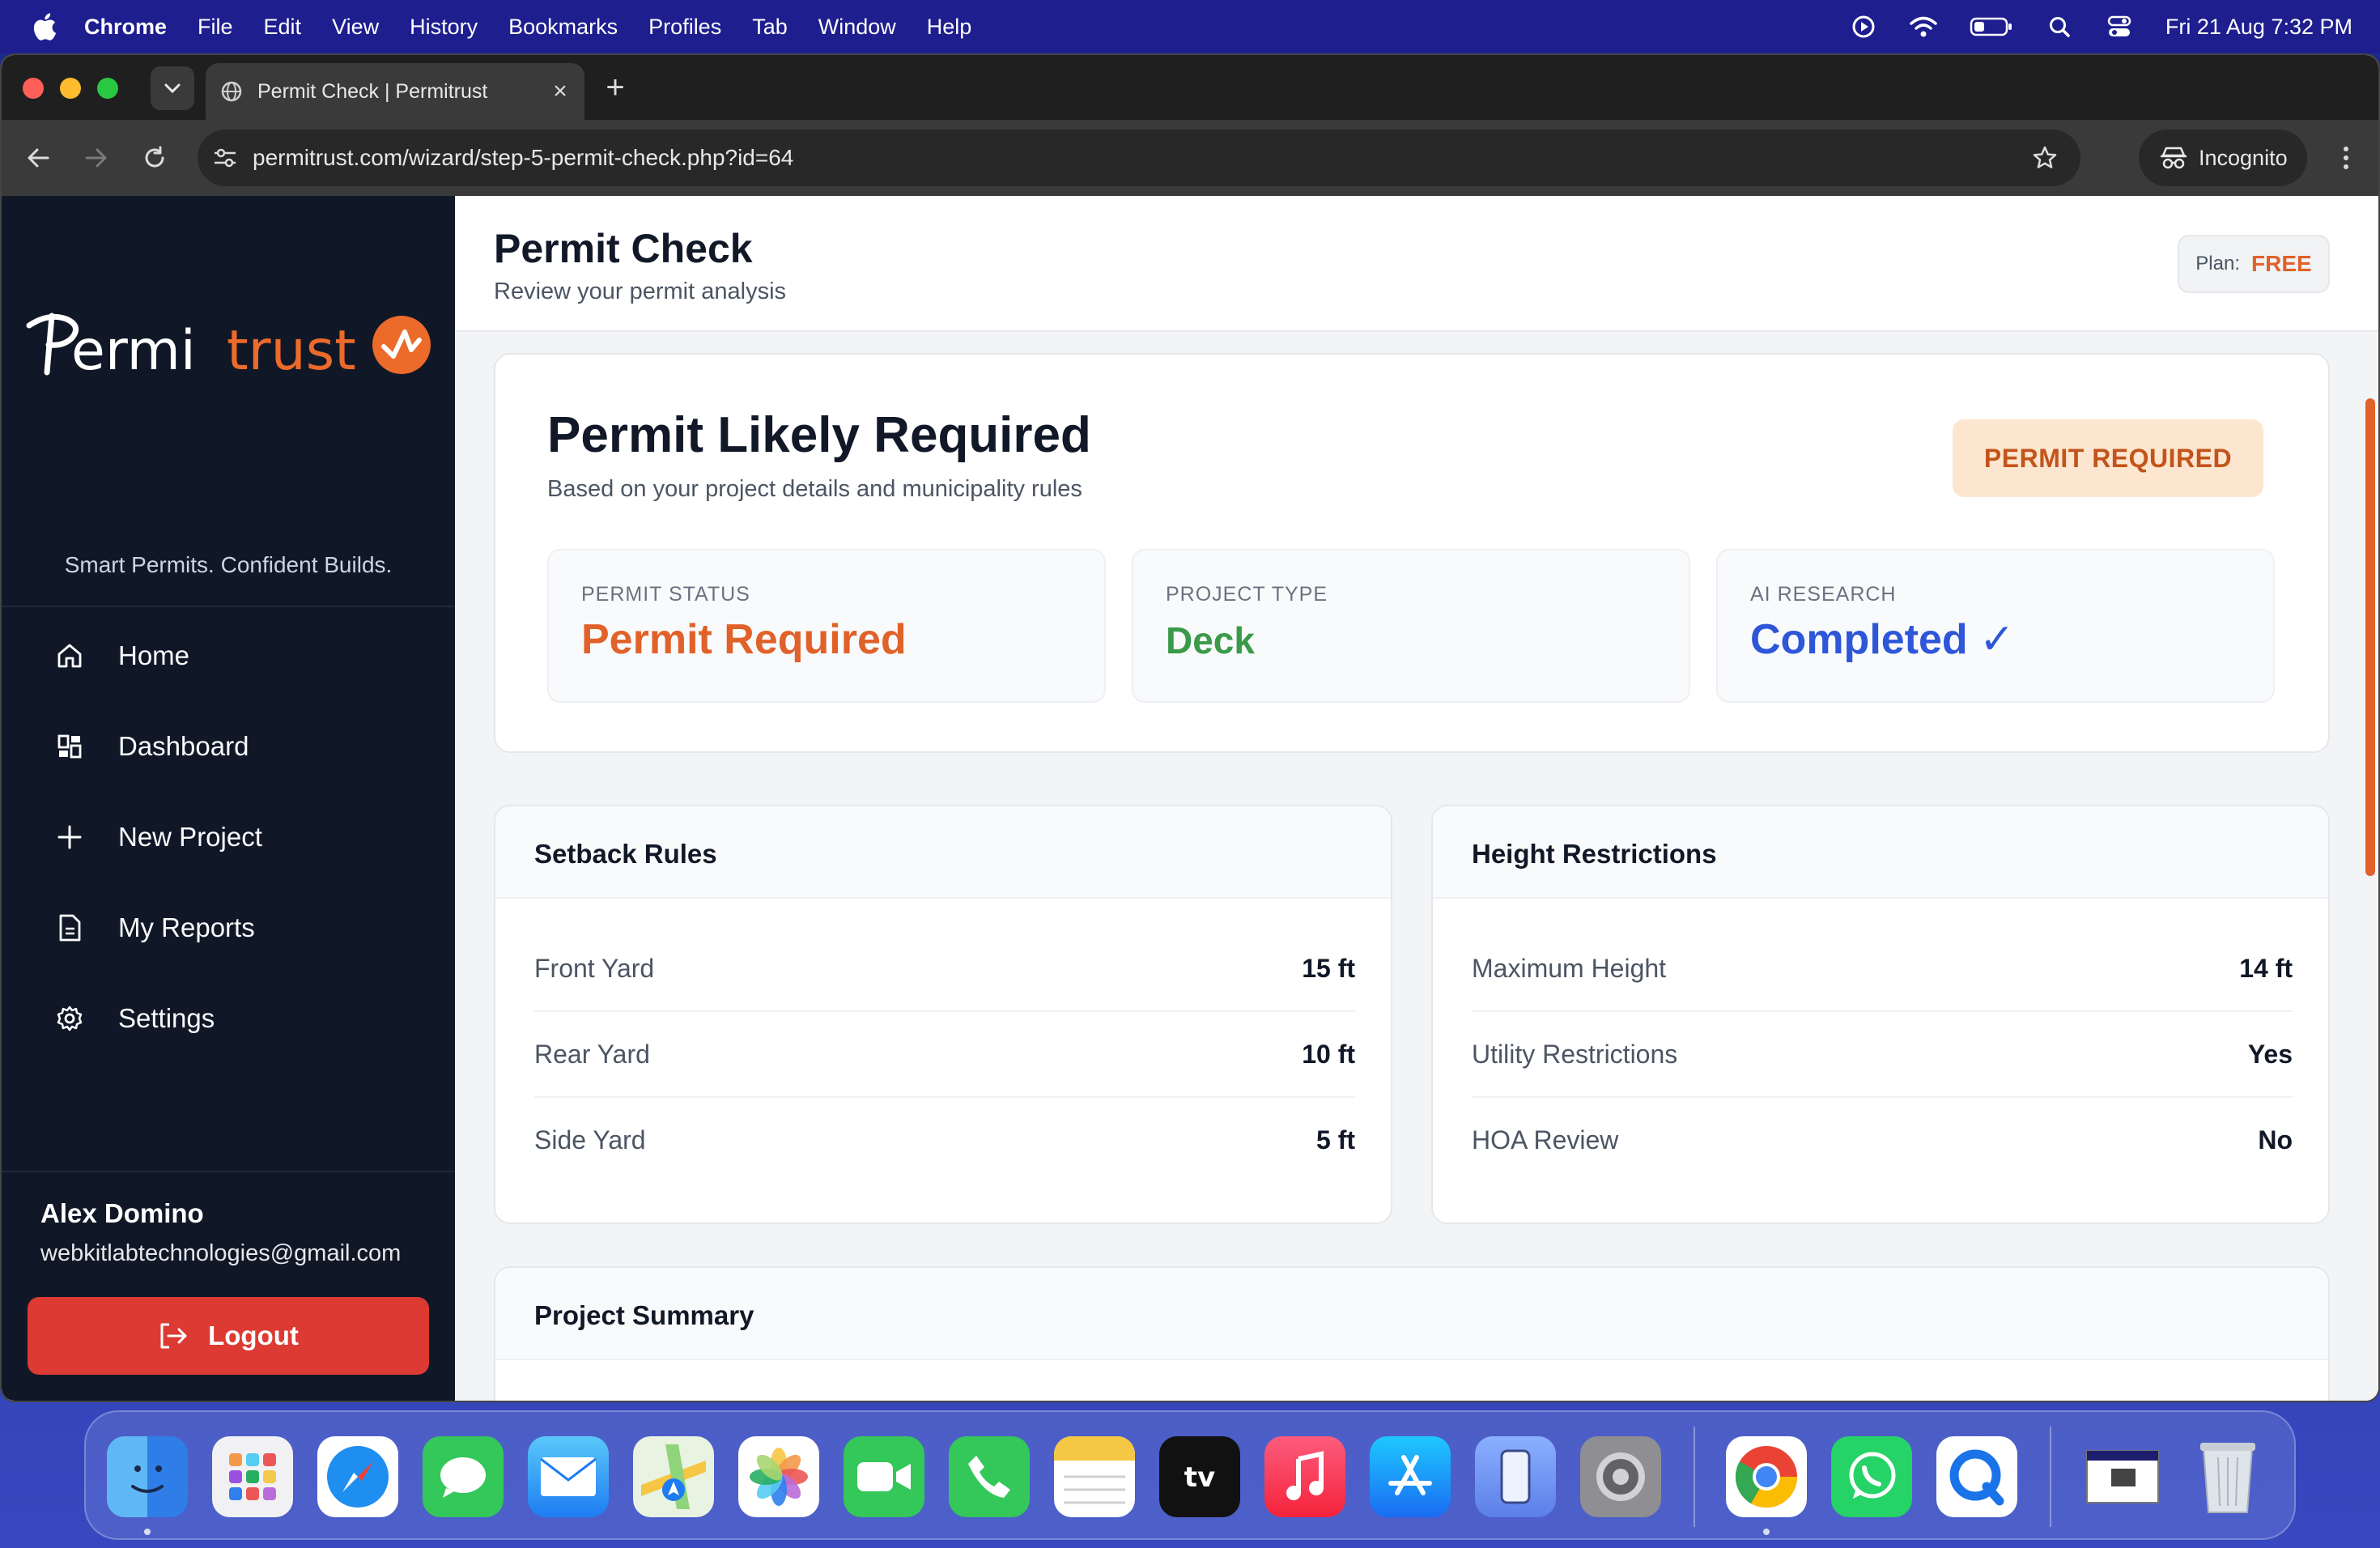 This screenshot has height=1548, width=2380. I want to click on incognito-indicator: Incognito, so click(2223, 158).